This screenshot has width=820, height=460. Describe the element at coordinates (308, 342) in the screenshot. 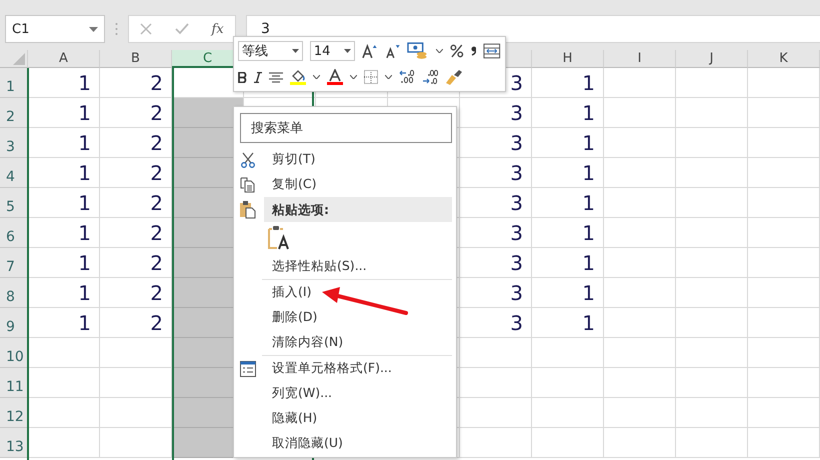

I see `menu-item: 清除内容(N)` at that location.